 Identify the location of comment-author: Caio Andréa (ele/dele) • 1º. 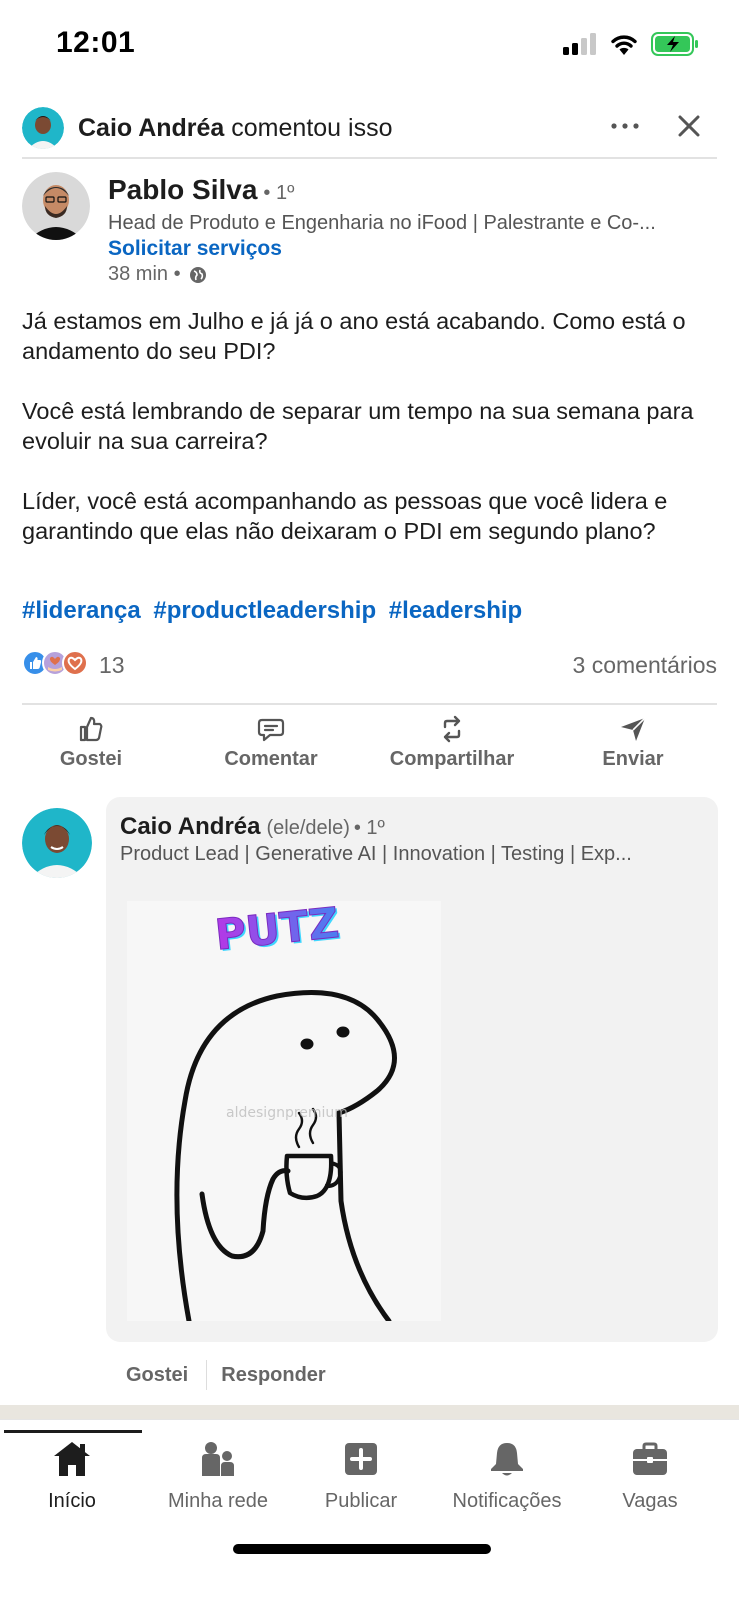
(252, 827).